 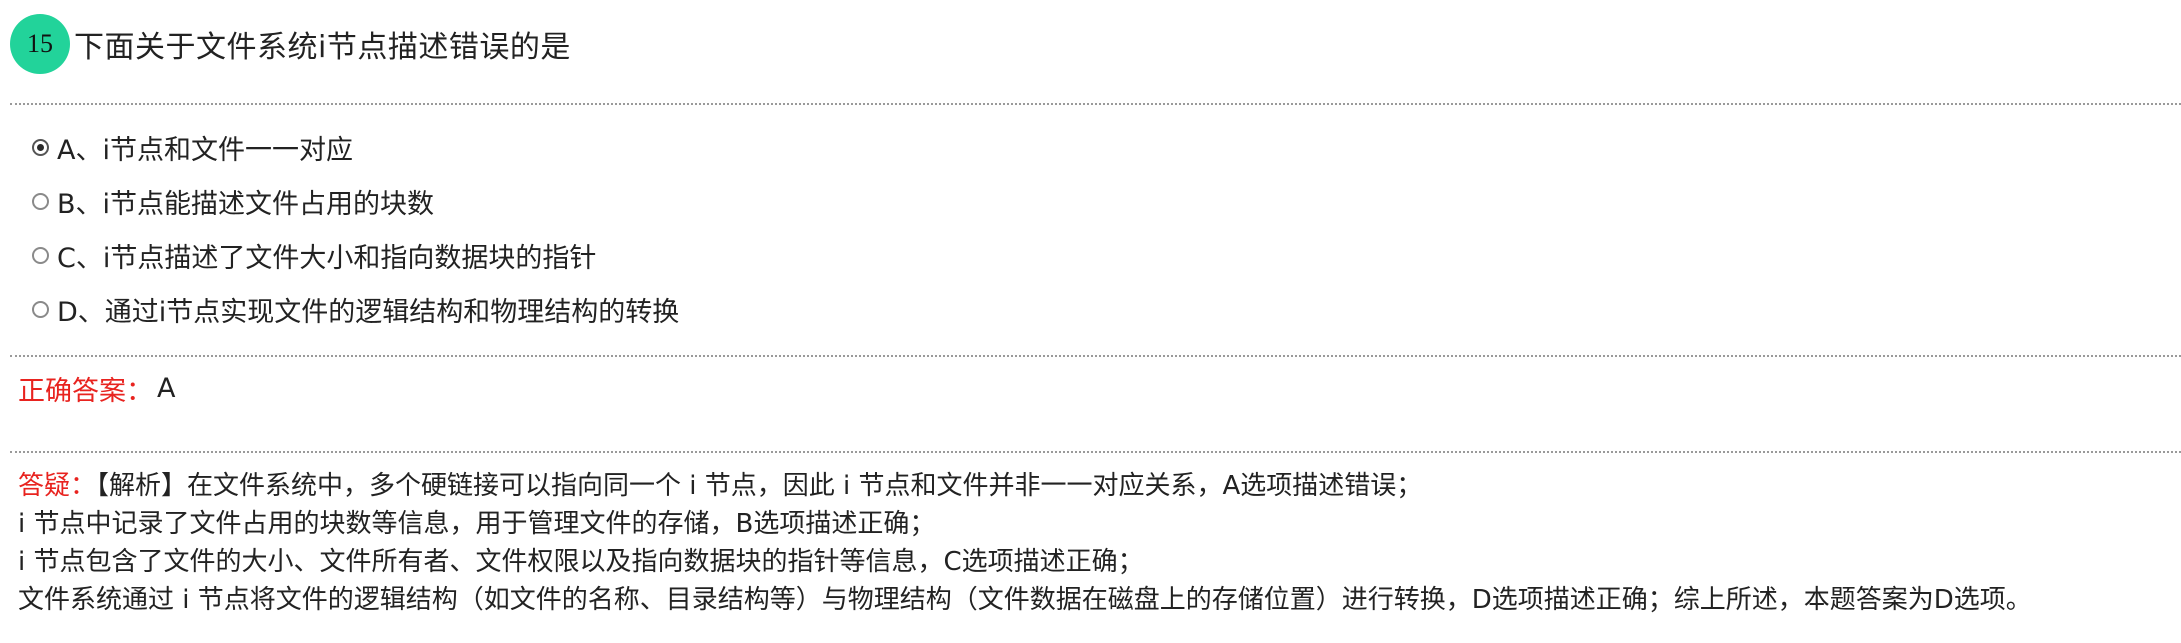 What do you see at coordinates (246, 204) in the screenshot?
I see `option-b-label: B、i节点能描述文件占用的块数` at bounding box center [246, 204].